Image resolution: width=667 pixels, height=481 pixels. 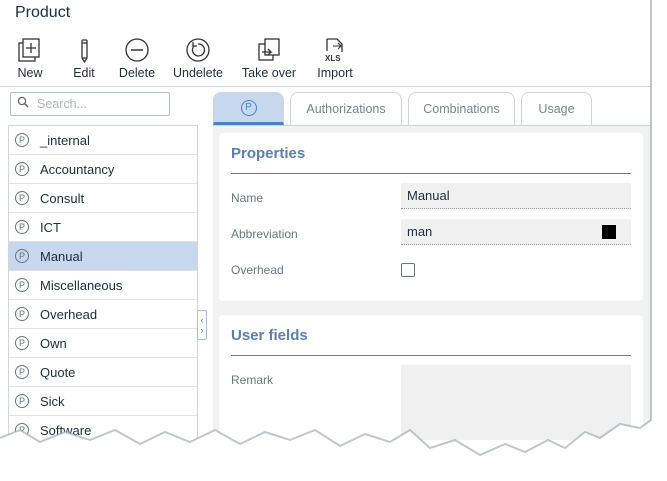 I want to click on delete-button: Delete, so click(x=137, y=58).